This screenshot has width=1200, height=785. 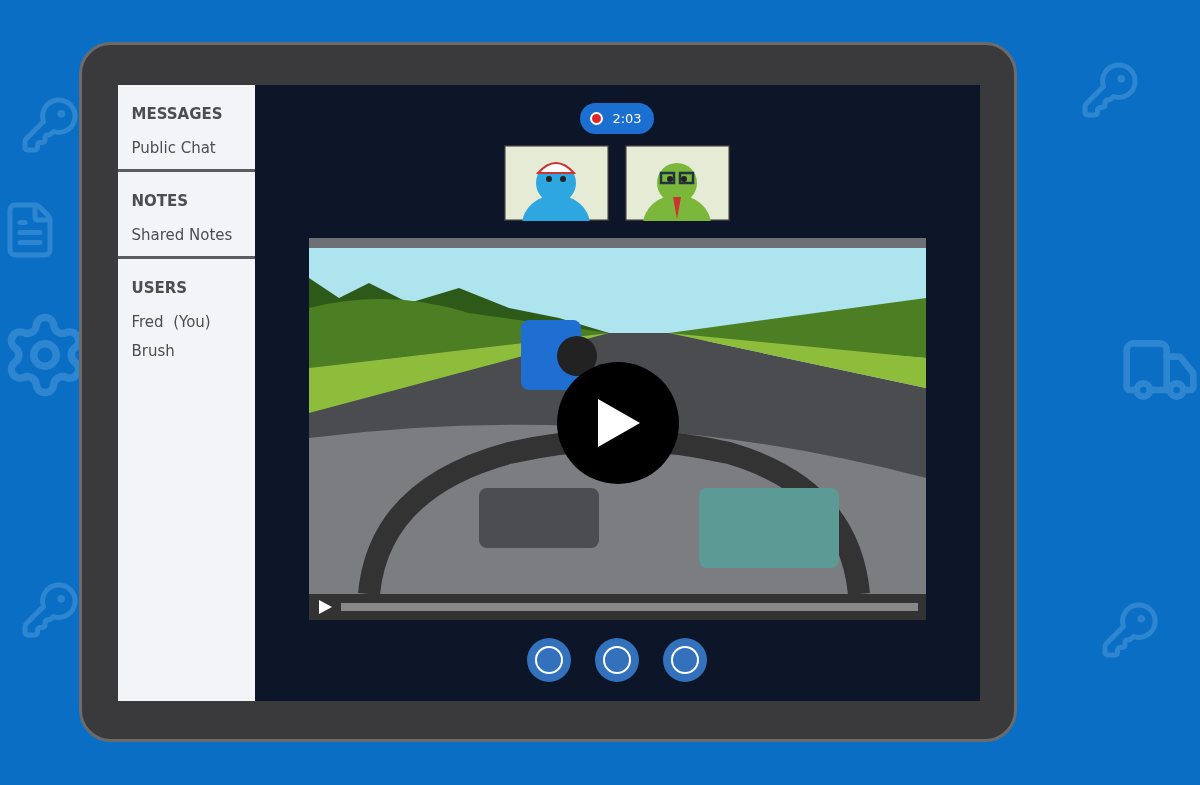 I want to click on sidebar-item: Fred (You), so click(x=187, y=322).